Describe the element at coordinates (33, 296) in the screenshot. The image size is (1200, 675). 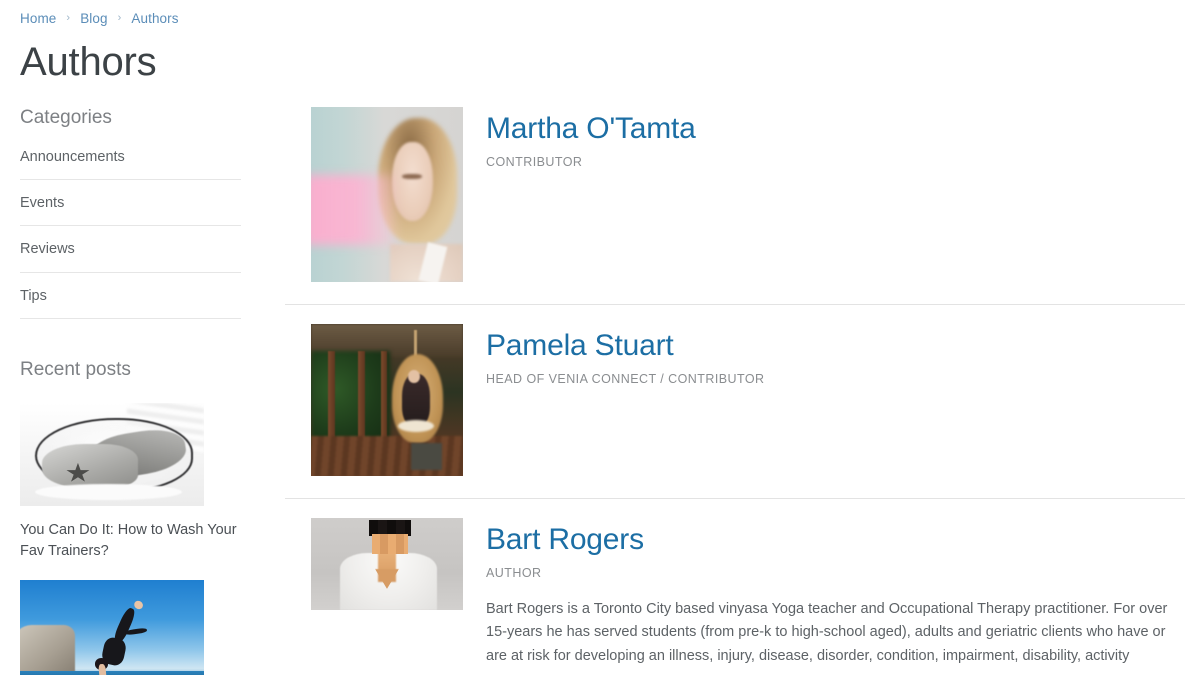
I see `sidebar-item-tips: Tips` at that location.